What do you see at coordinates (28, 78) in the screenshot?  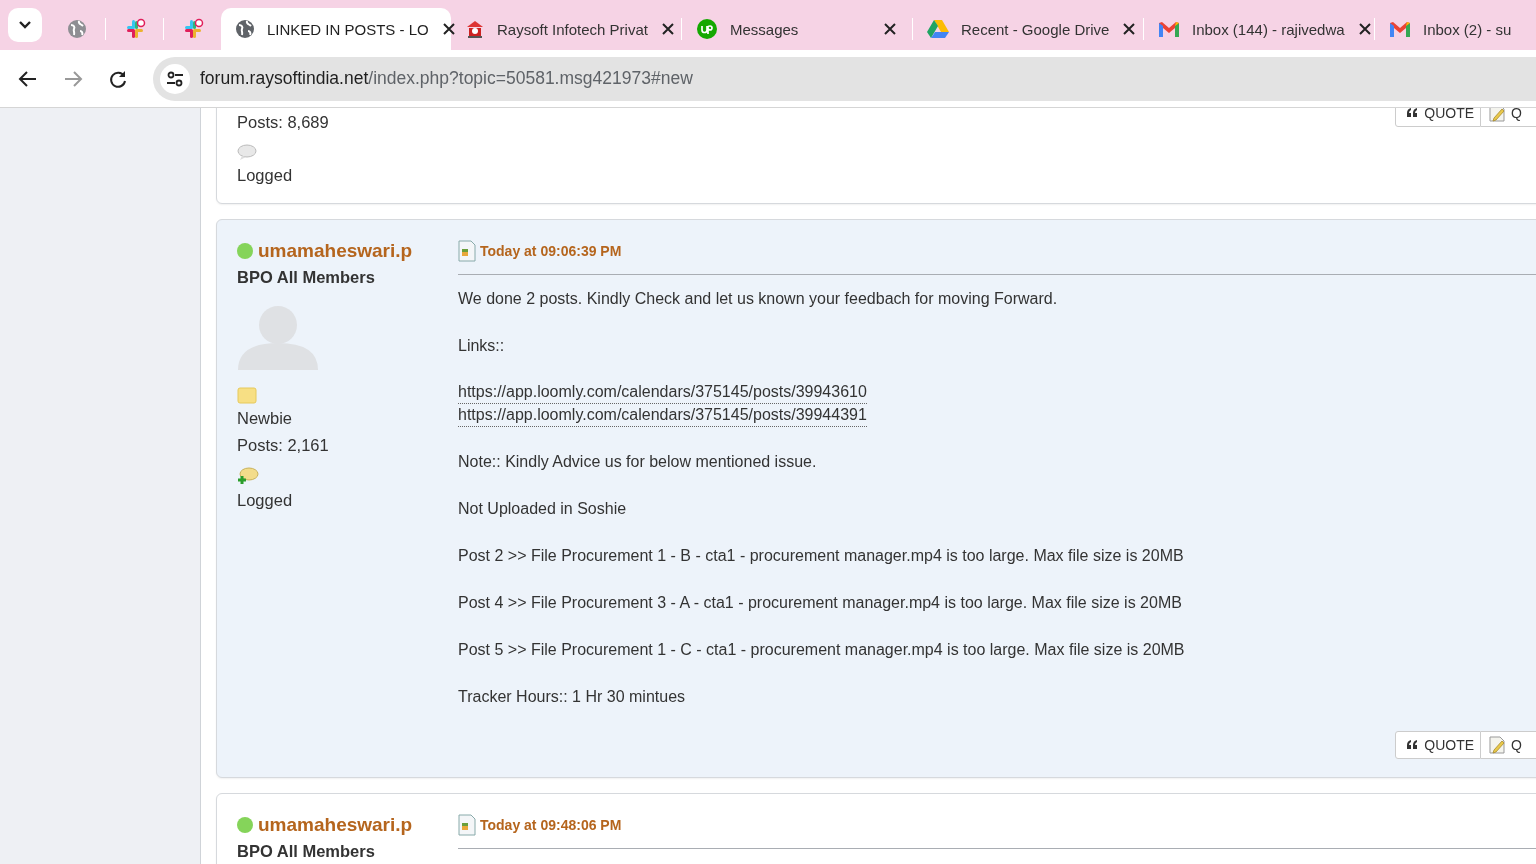 I see `back-icon` at bounding box center [28, 78].